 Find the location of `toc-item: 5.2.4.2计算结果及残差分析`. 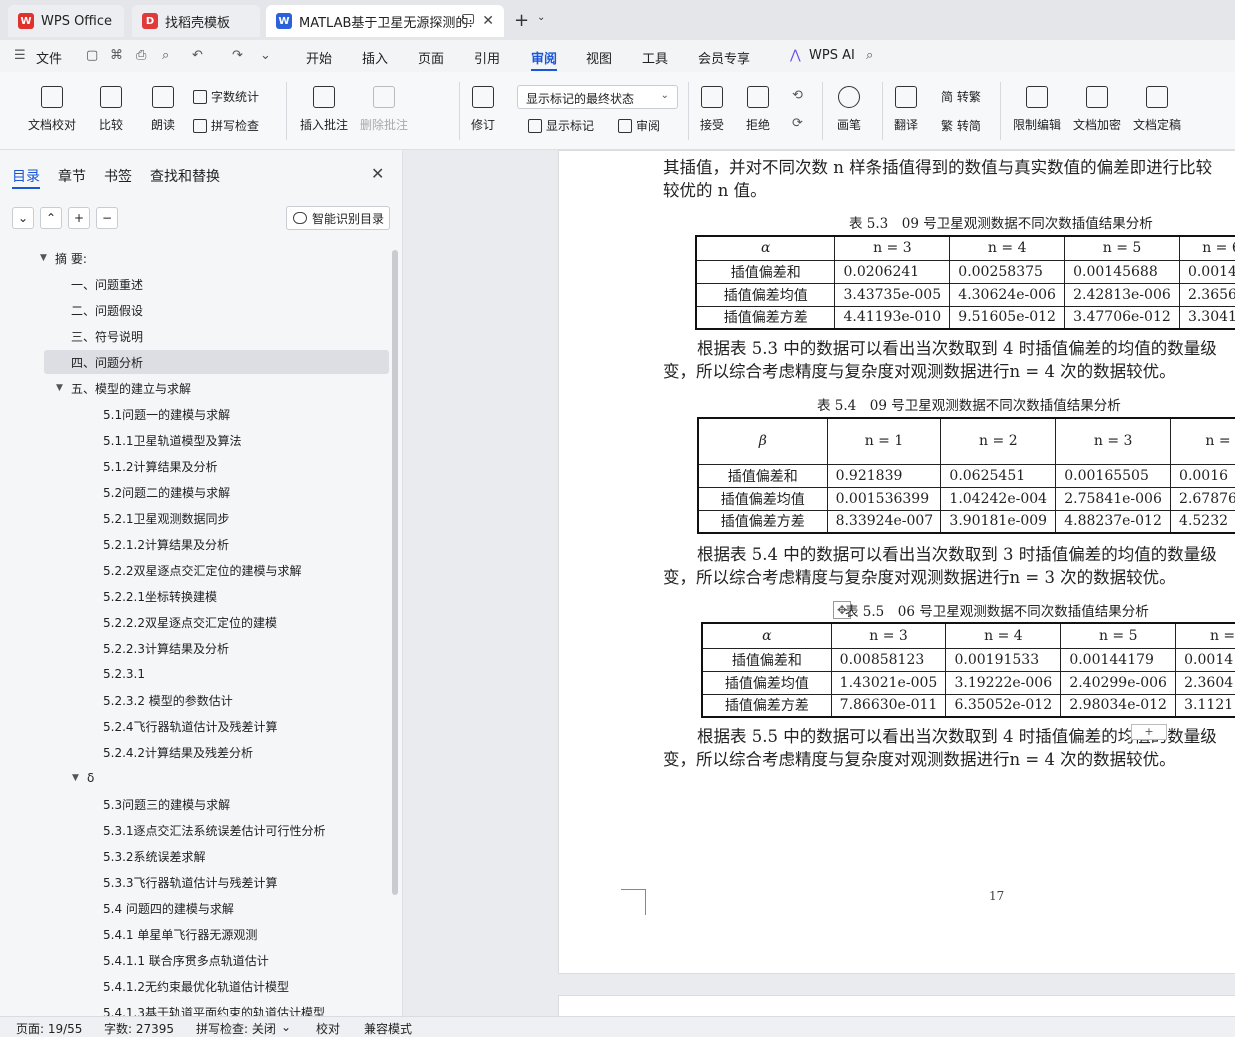

toc-item: 5.2.4.2计算结果及残差分析 is located at coordinates (178, 752).